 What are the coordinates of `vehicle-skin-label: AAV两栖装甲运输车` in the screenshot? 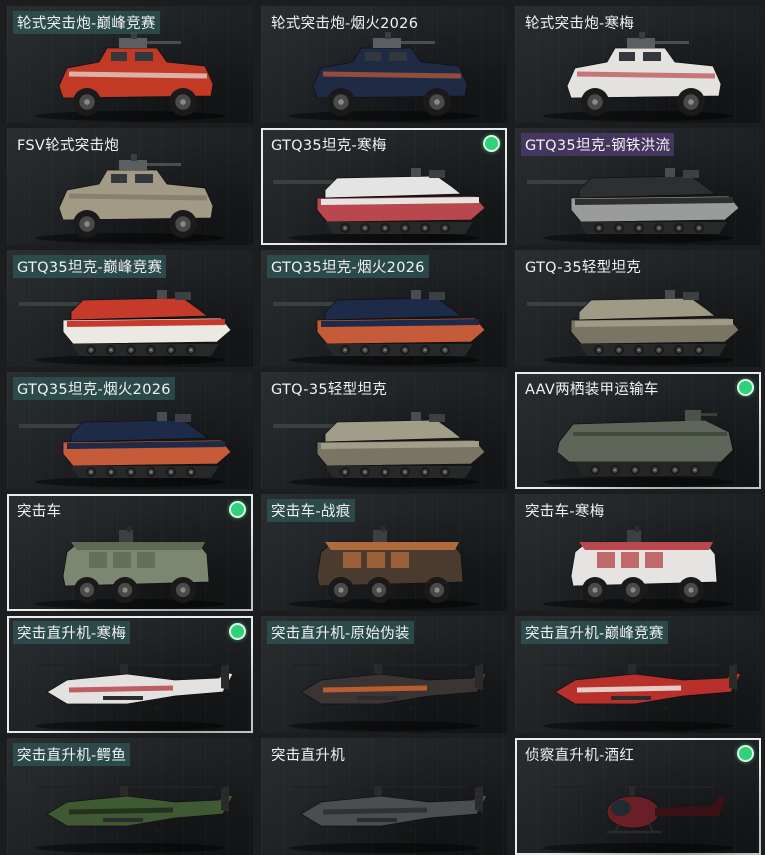 It's located at (592, 390).